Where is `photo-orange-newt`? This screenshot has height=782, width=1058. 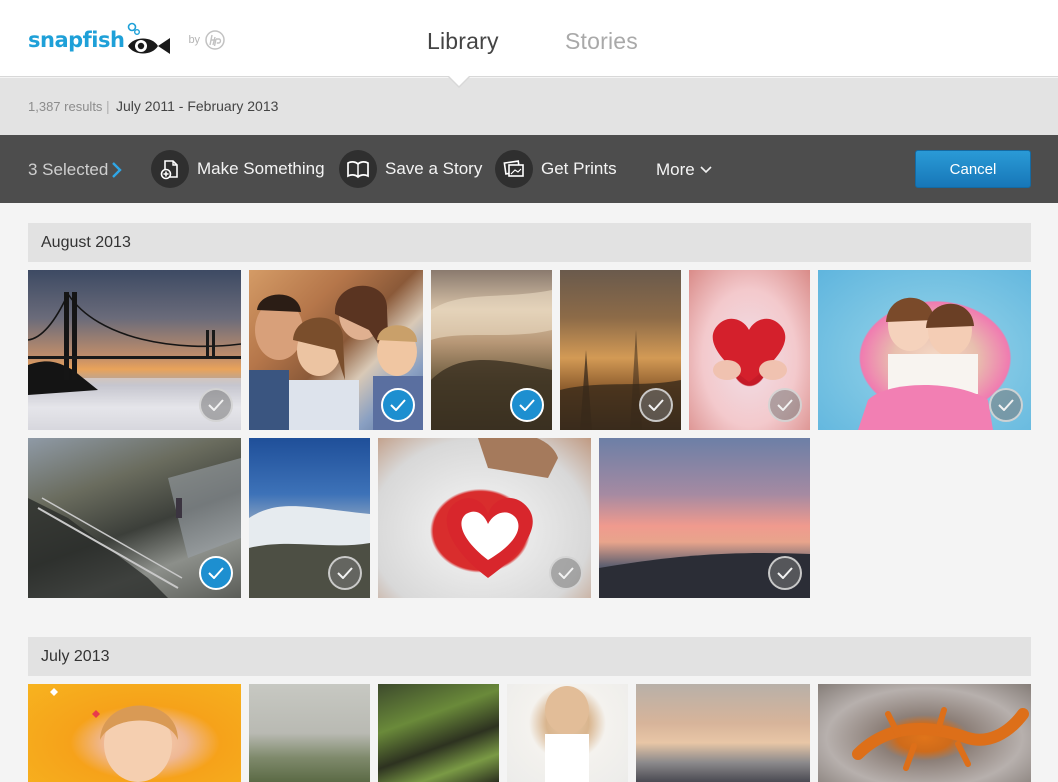
photo-orange-newt is located at coordinates (924, 733).